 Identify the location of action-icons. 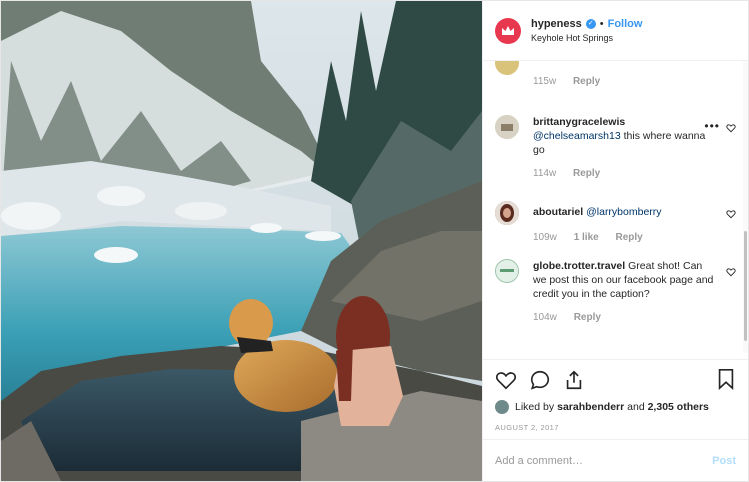
(615, 380).